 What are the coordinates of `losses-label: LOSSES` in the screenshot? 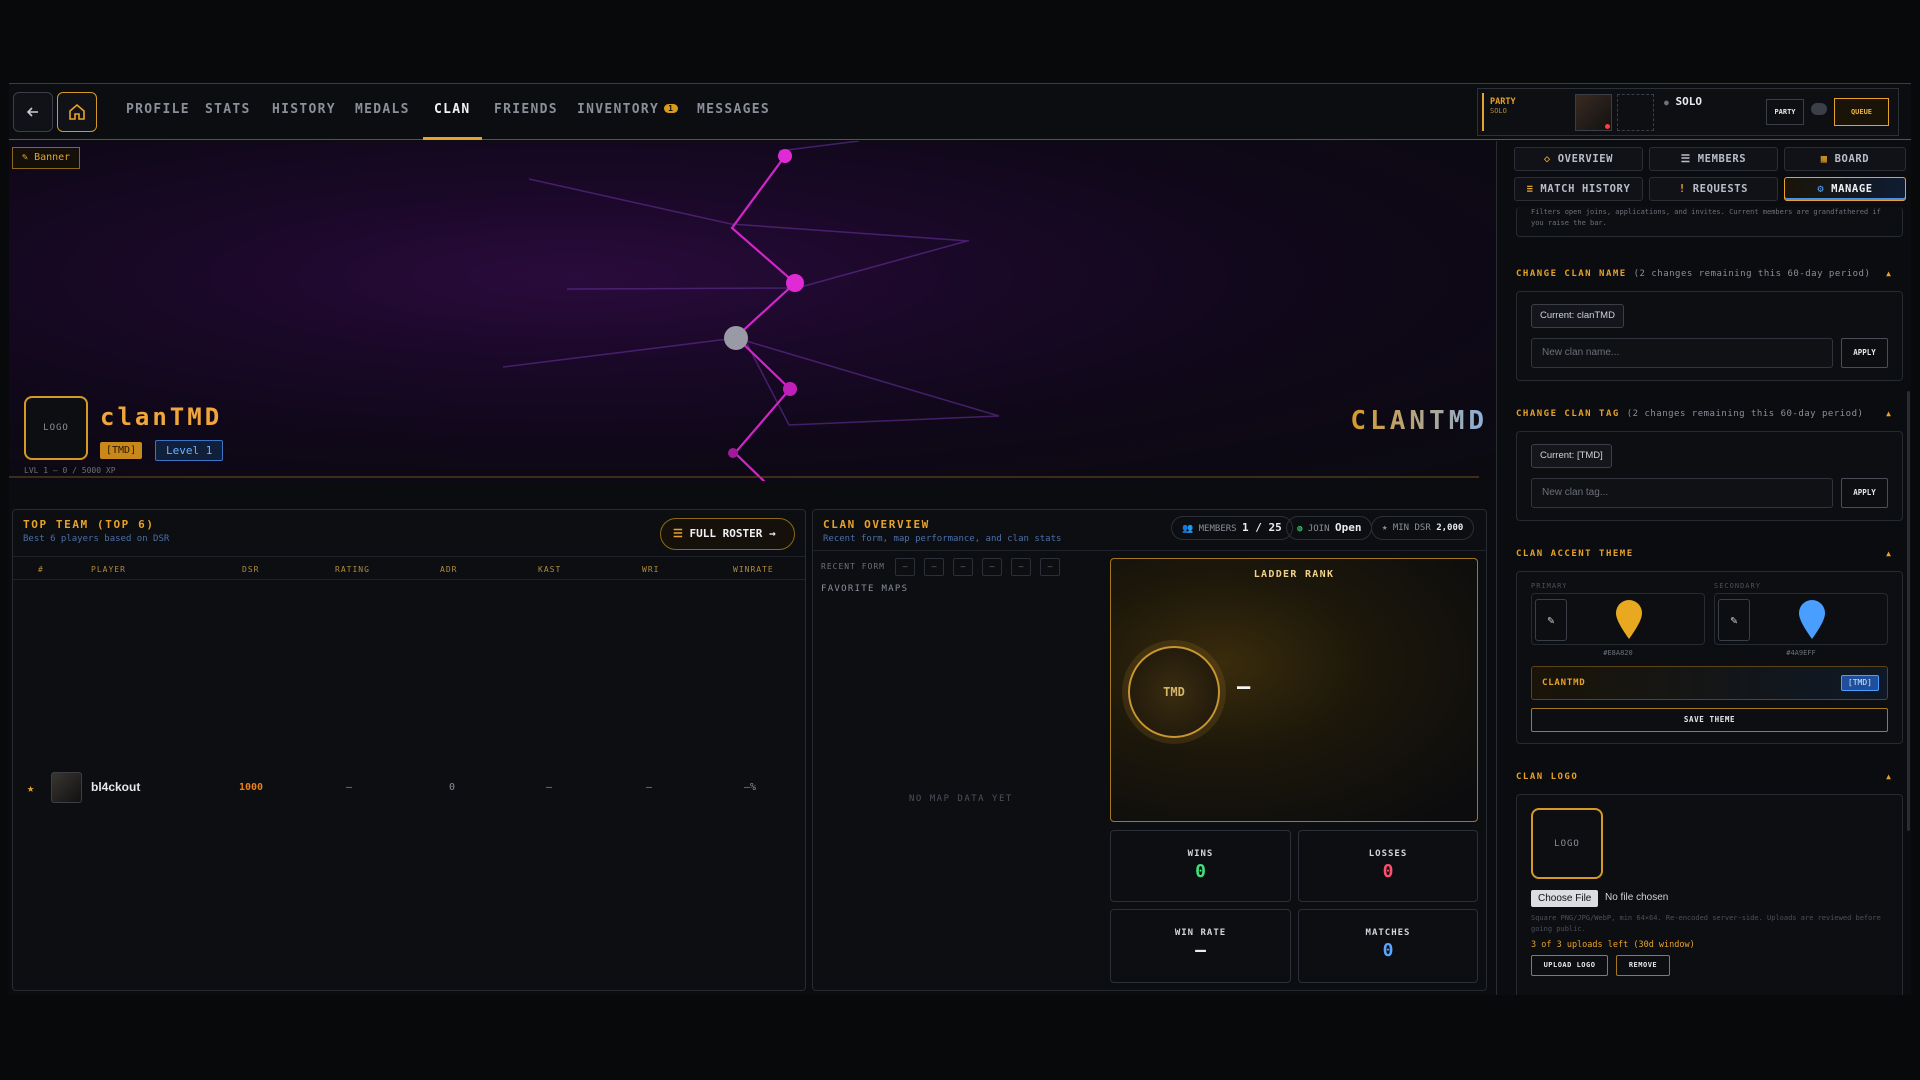 It's located at (1388, 854).